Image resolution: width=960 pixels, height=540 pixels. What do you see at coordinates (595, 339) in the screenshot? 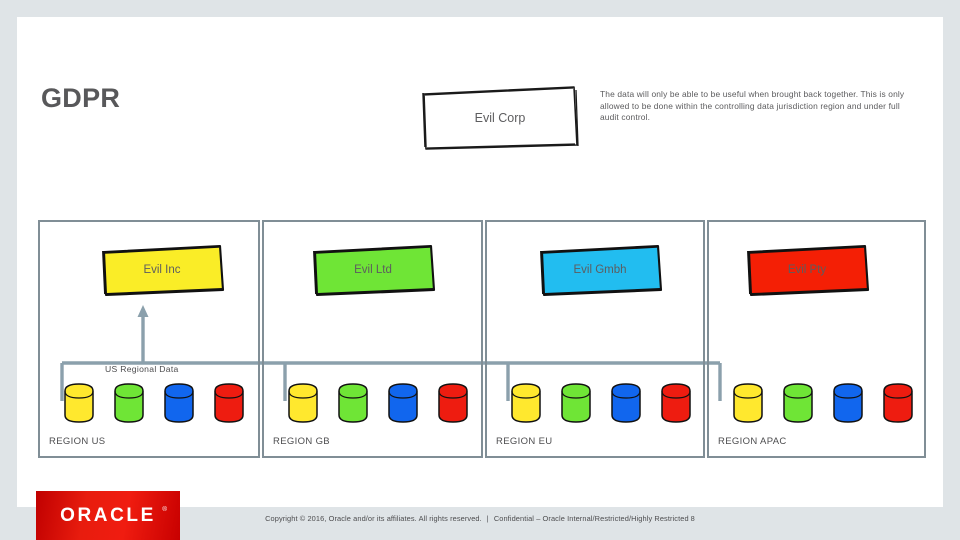
I see `region-panel-eu: Evil Gmbh REGION EU` at bounding box center [595, 339].